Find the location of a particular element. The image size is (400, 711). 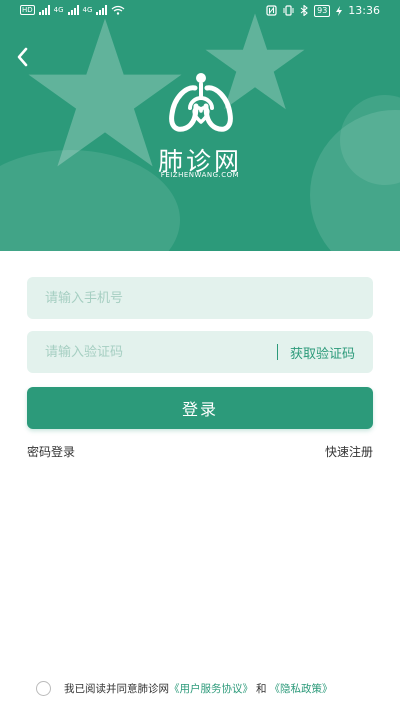

charging-icon is located at coordinates (339, 10).